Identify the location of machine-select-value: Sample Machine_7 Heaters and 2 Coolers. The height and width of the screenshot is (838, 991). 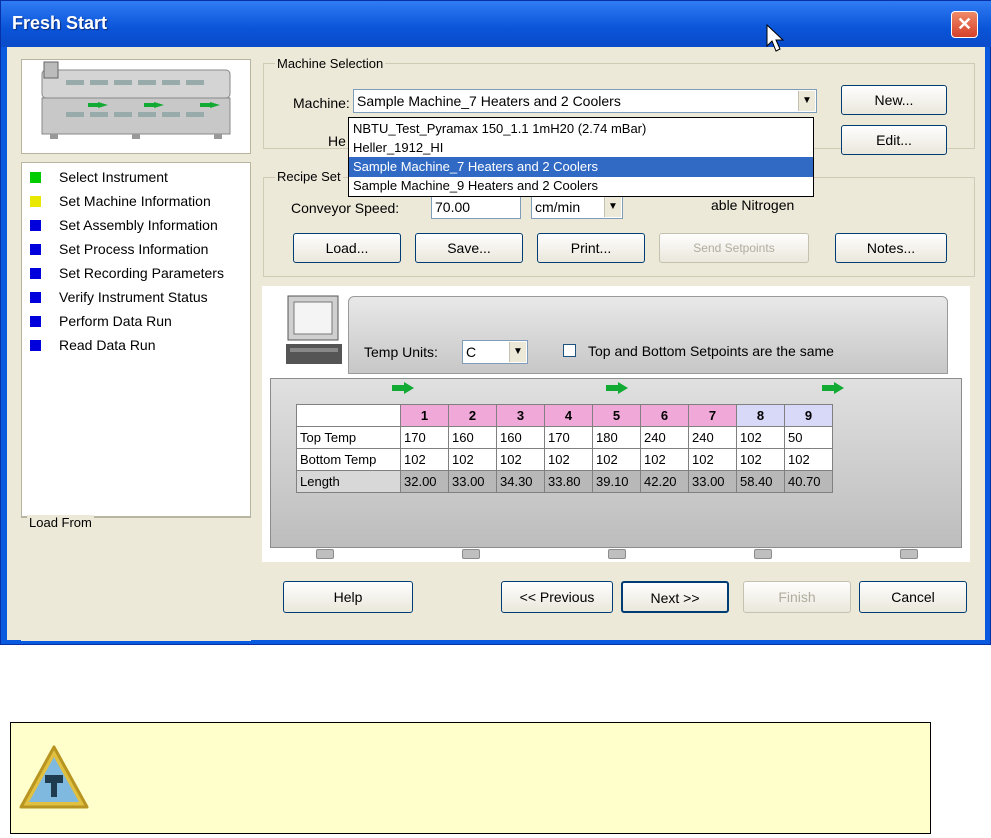
(489, 101).